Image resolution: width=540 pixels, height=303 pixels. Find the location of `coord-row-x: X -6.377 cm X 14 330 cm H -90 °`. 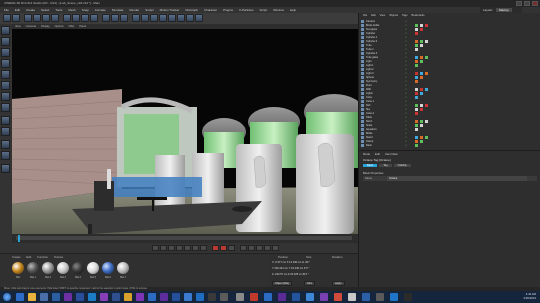

coord-row-x: X -6.377 cm X 14 330 cm H -90 ° is located at coordinates (291, 262).